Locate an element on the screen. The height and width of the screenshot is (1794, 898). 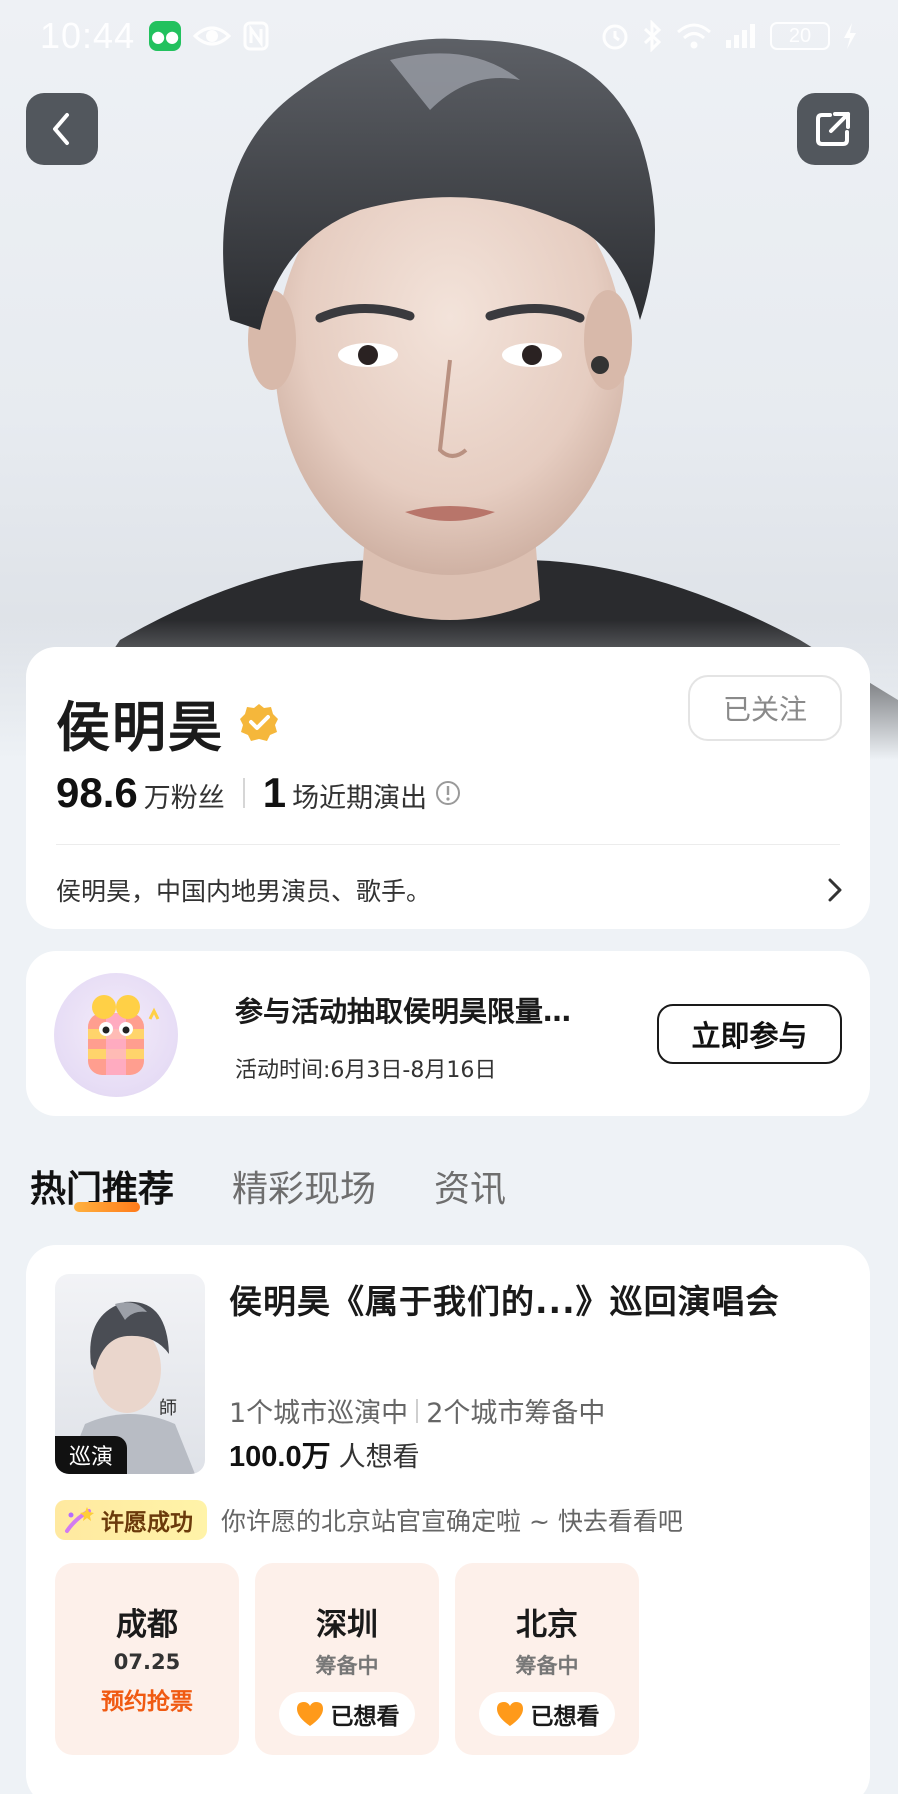
promo-date: 活动时间:6月3日-8月16日 is located at coordinates (366, 1070).